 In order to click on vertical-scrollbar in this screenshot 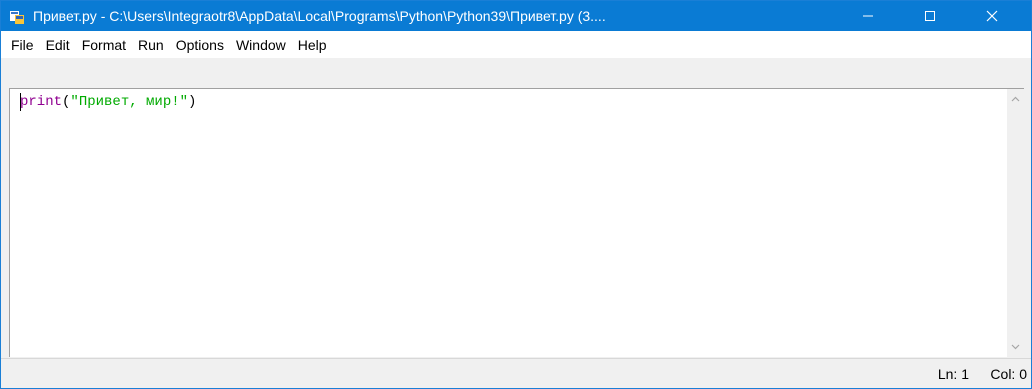, I will do `click(1015, 222)`.